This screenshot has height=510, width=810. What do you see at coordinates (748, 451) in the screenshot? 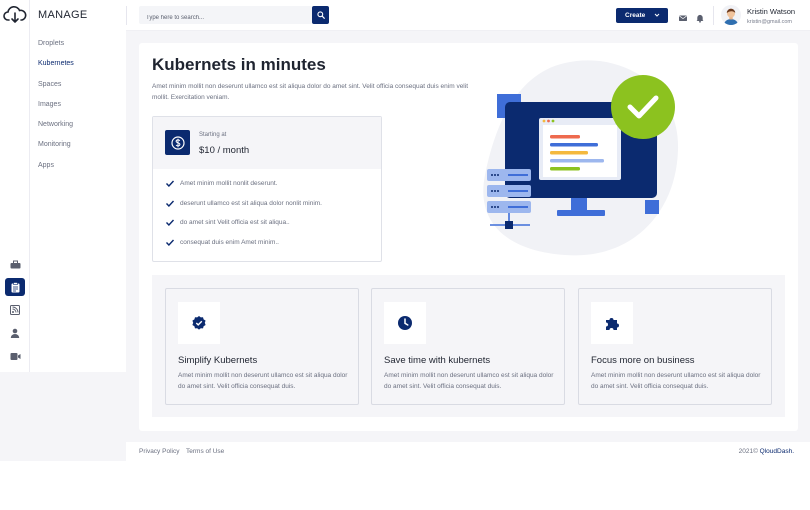
I see `copyright-year: 2021©` at bounding box center [748, 451].